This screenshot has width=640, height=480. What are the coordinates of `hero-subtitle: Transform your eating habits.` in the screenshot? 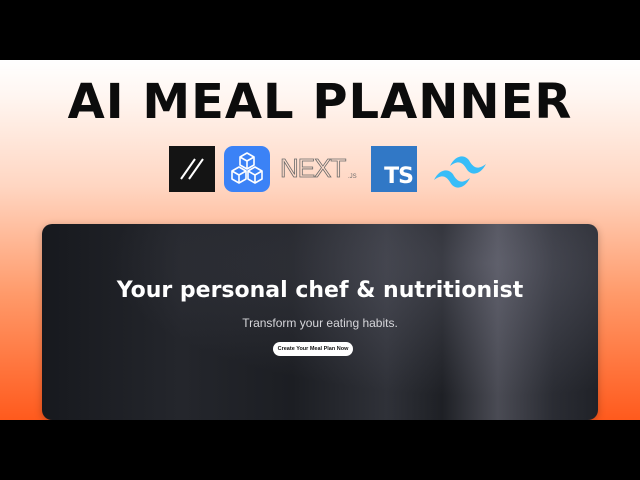 It's located at (320, 323).